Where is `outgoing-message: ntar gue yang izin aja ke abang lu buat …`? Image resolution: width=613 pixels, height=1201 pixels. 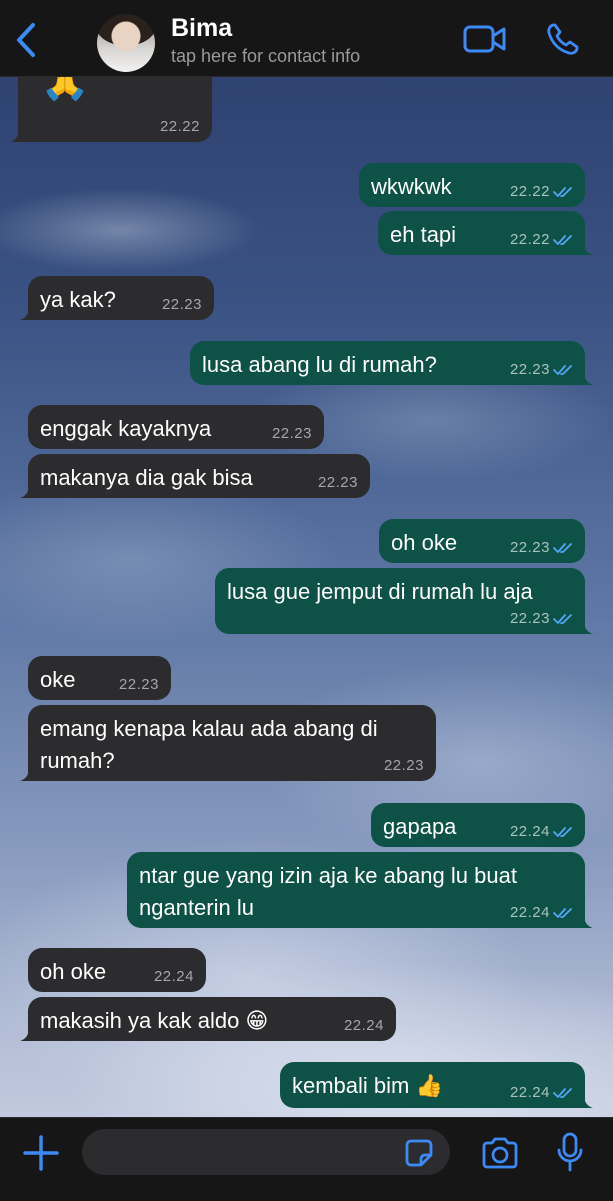
outgoing-message: ntar gue yang izin aja ke abang lu buat … is located at coordinates (360, 890).